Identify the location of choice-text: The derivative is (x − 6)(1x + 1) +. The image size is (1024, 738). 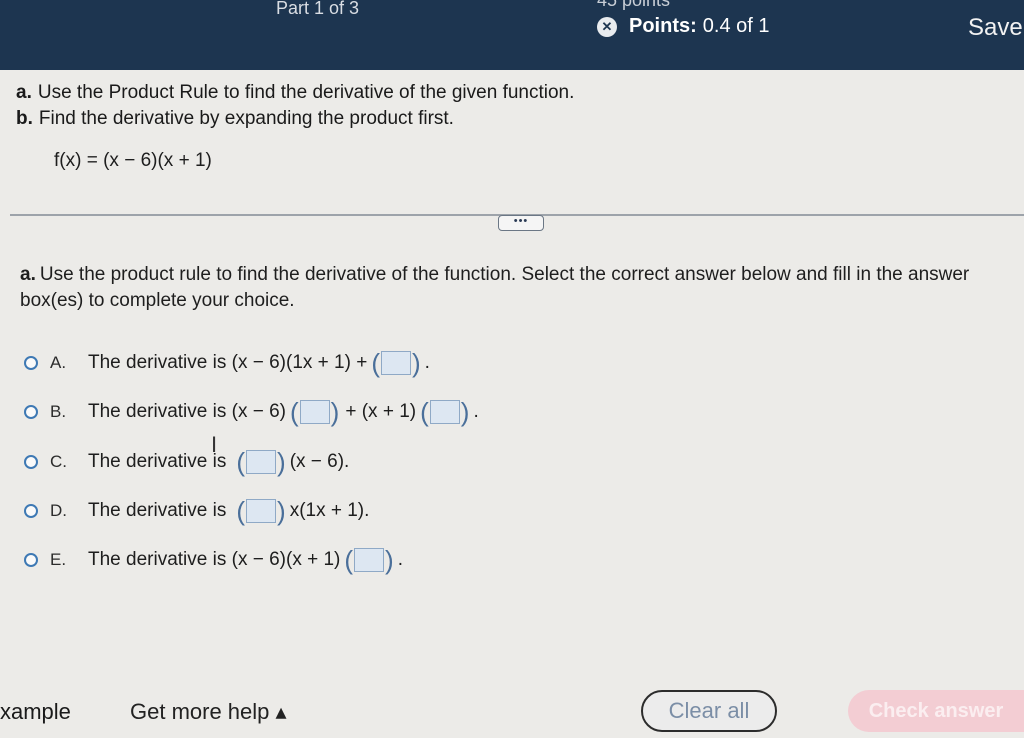
(228, 362).